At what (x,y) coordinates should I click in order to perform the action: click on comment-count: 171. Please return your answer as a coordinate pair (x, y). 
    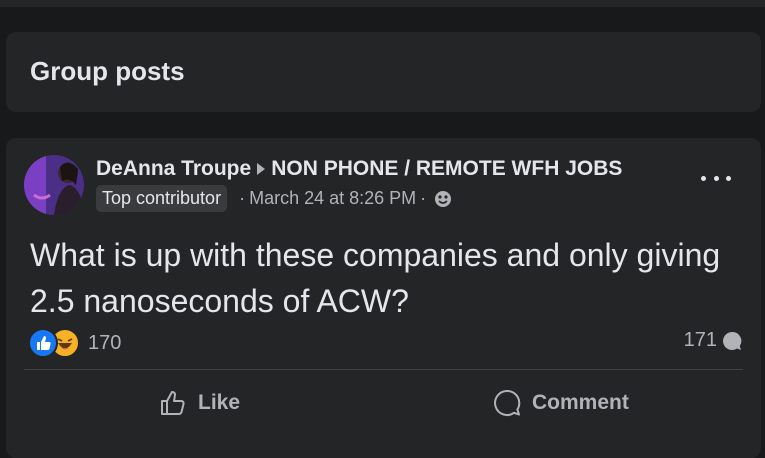
    Looking at the image, I should click on (700, 340).